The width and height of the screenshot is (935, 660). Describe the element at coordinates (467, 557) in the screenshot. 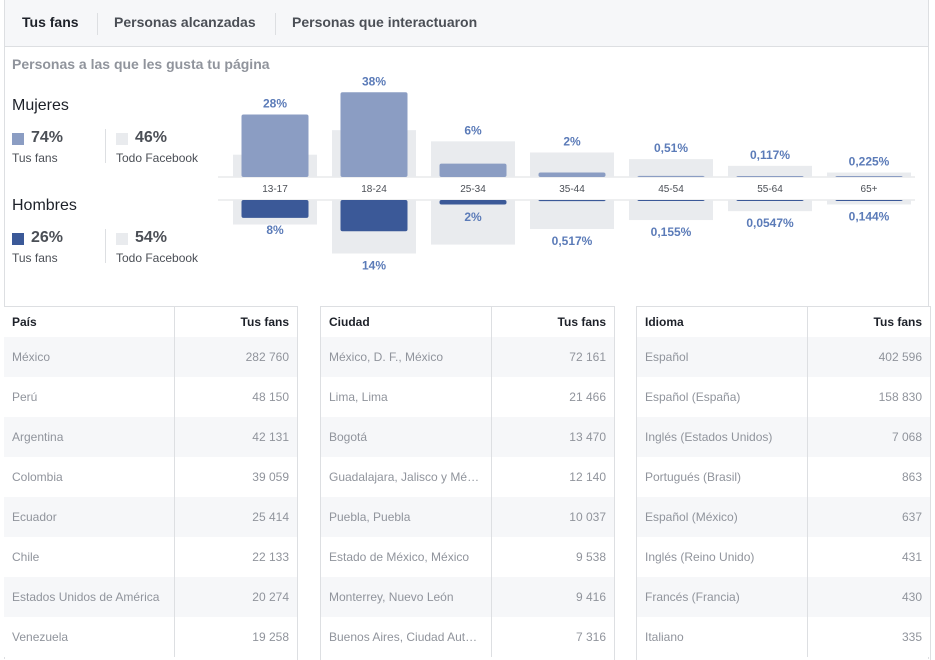

I see `table-row: Estado de México, México 9 538` at that location.